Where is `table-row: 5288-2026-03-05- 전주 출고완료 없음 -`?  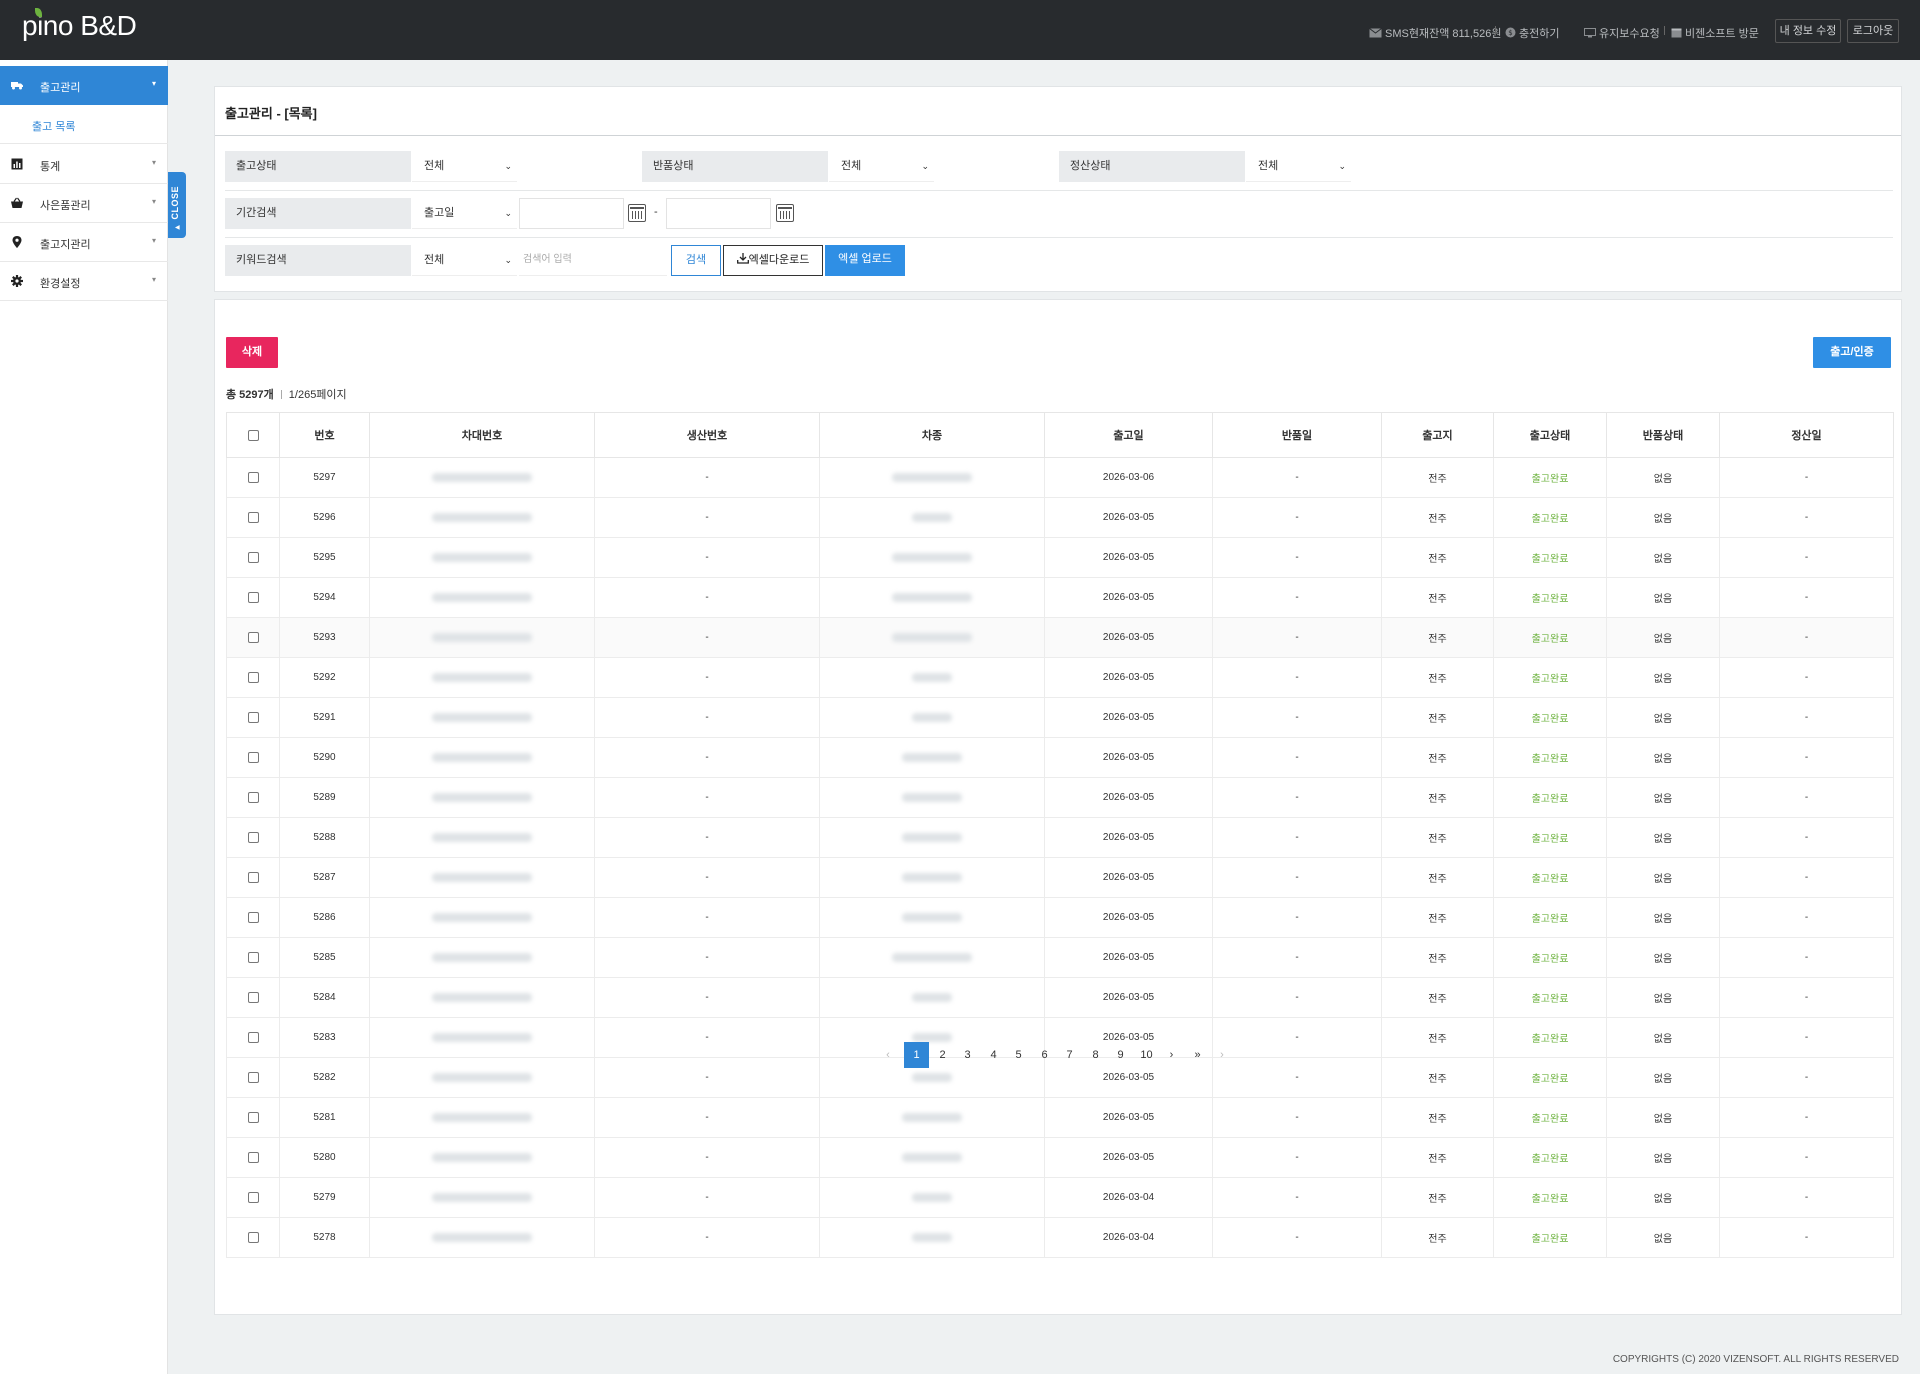
table-row: 5288-2026-03-05- 전주 출고완료 없음 - is located at coordinates (1060, 837).